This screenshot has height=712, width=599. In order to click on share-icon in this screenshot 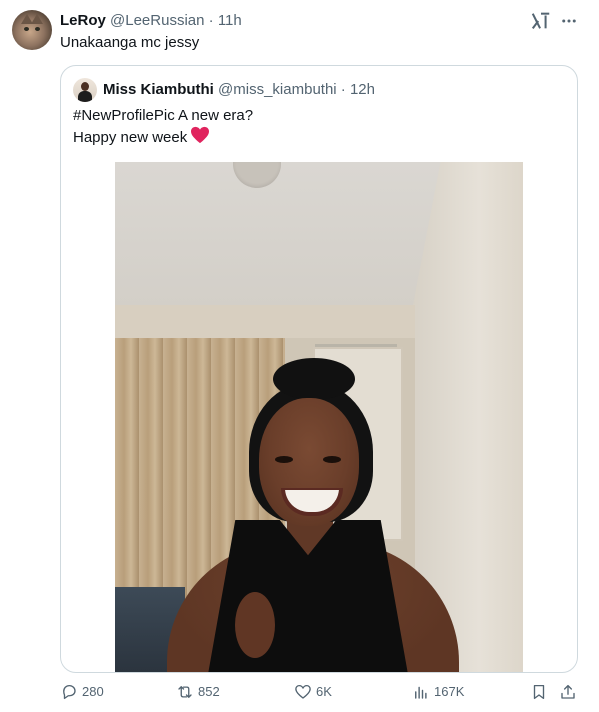, I will do `click(568, 691)`.